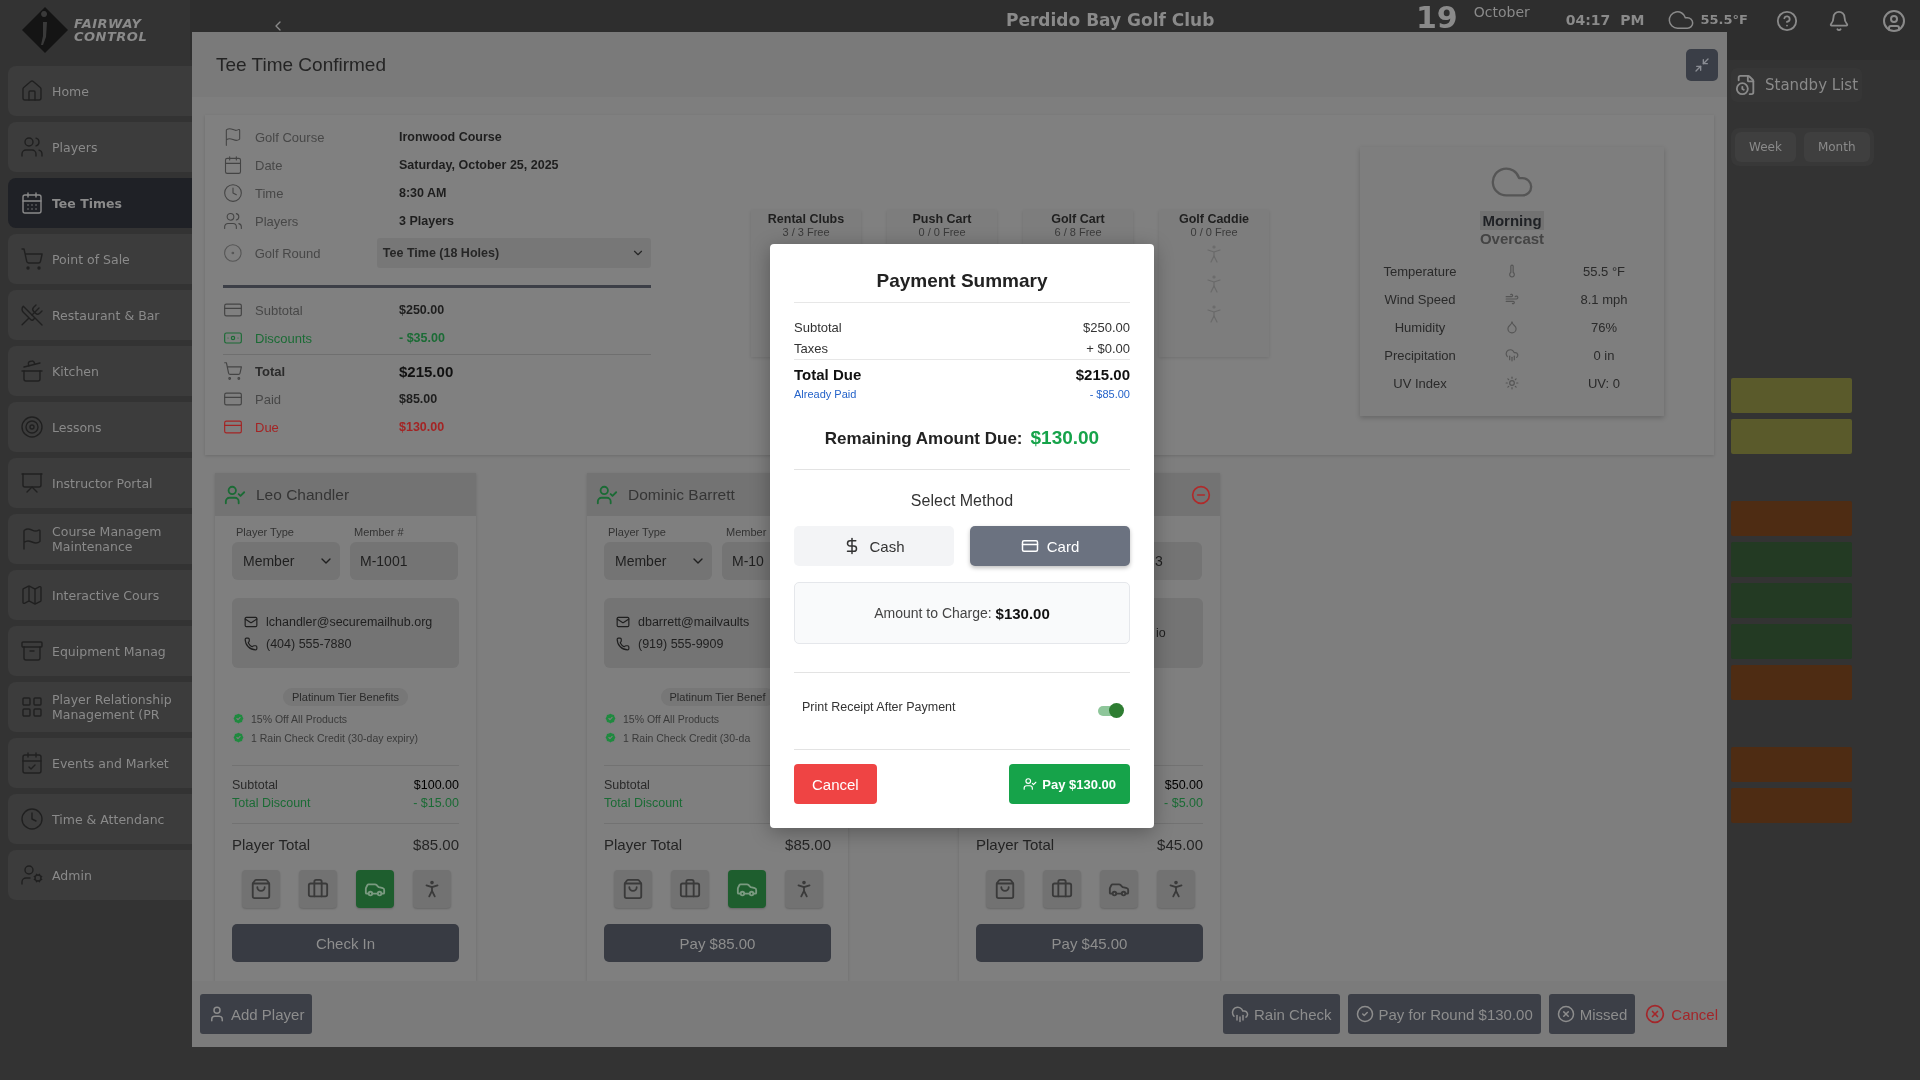 The width and height of the screenshot is (1920, 1080). I want to click on sidebar-item: Kitchen, so click(100, 371).